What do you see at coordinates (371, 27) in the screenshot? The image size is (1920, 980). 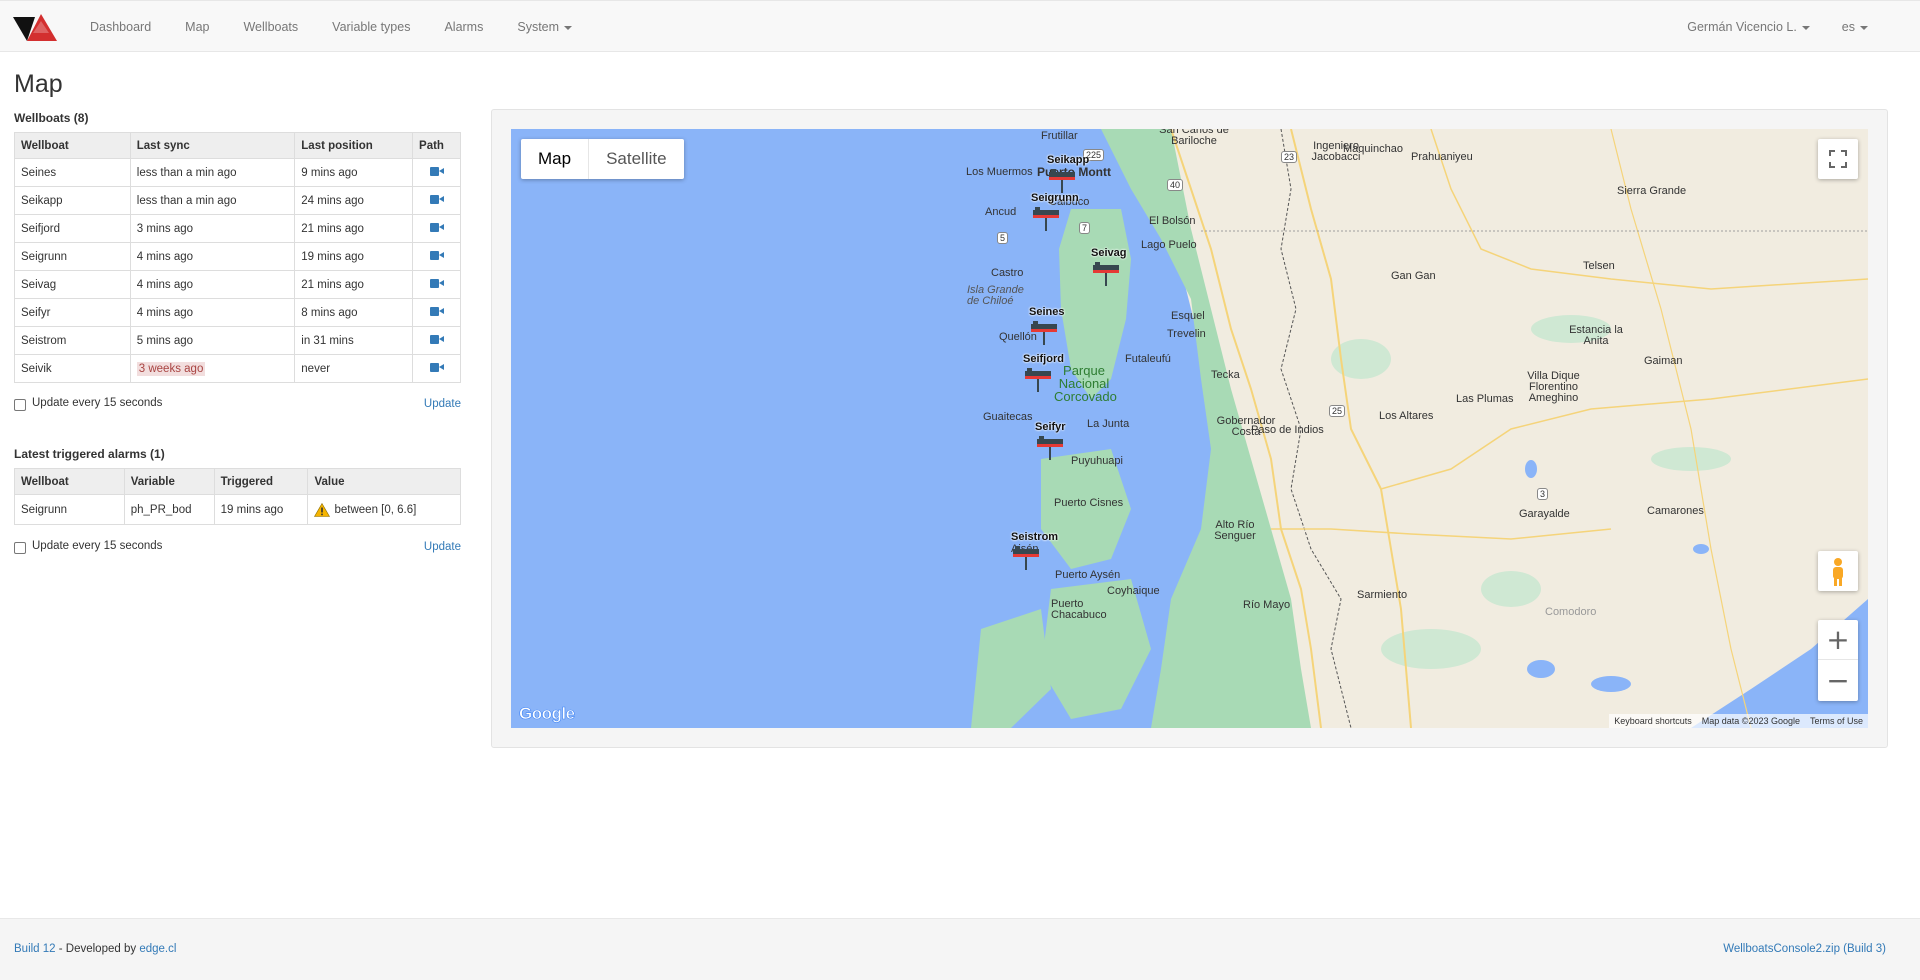 I see `nav-variable-types: Variable types` at bounding box center [371, 27].